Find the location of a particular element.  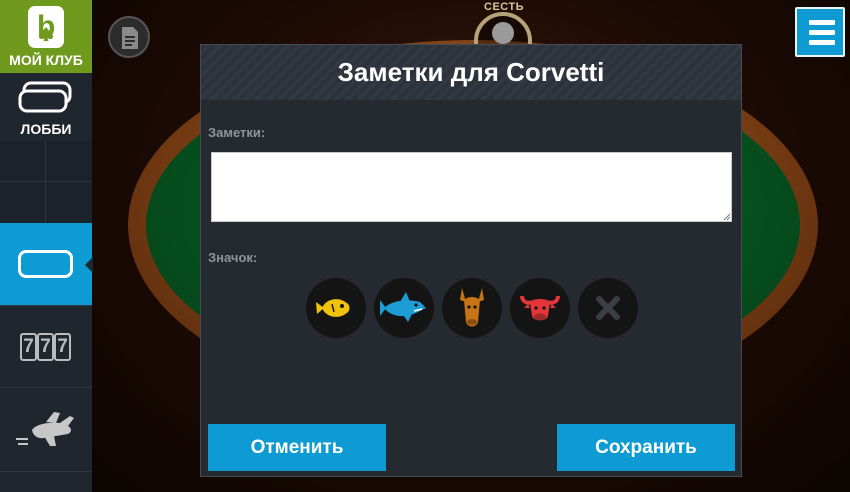

bull-icon-option is located at coordinates (540, 308).